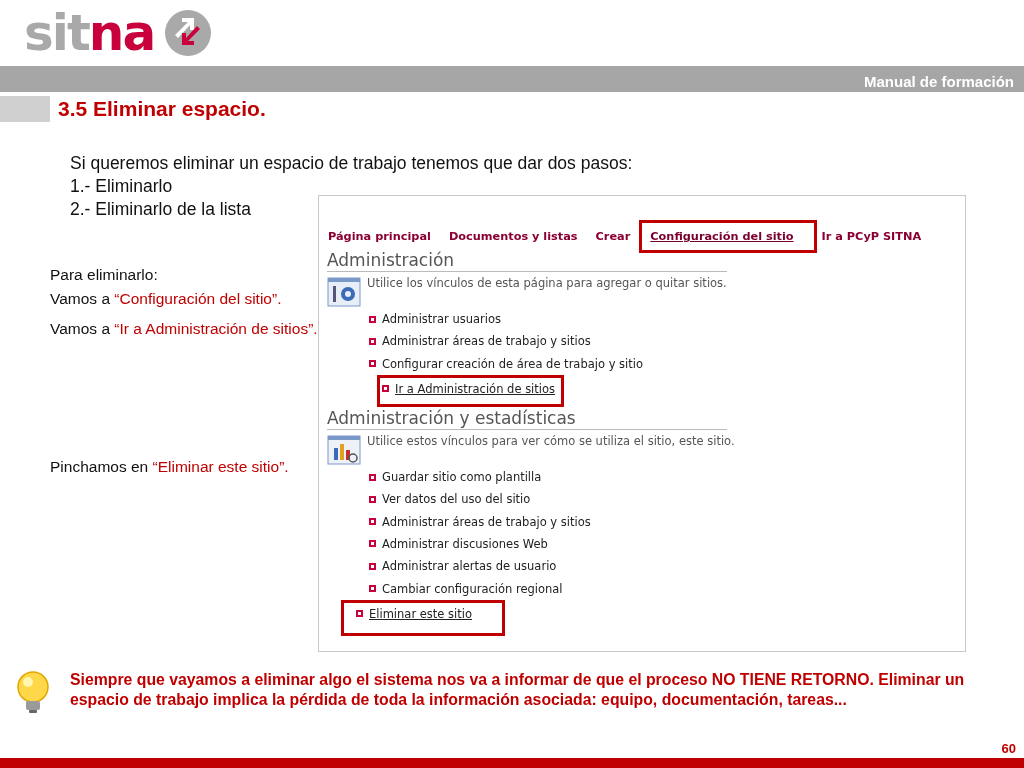 This screenshot has width=1024, height=768. What do you see at coordinates (1008, 748) in the screenshot?
I see `page-number: 60` at bounding box center [1008, 748].